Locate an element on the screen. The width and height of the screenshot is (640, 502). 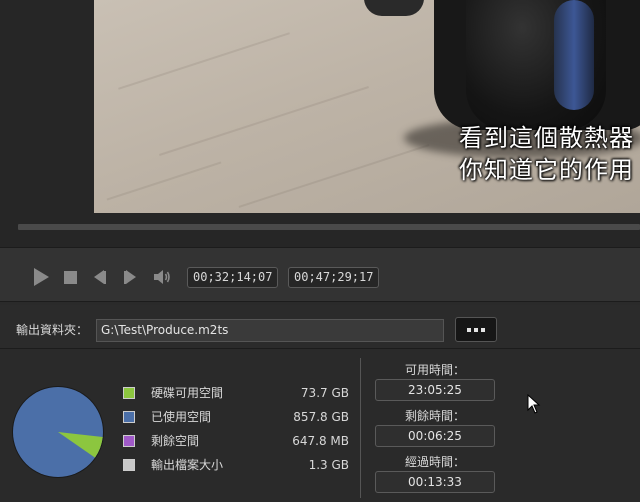
legend-value: 1.3 GB is located at coordinates (328, 465).